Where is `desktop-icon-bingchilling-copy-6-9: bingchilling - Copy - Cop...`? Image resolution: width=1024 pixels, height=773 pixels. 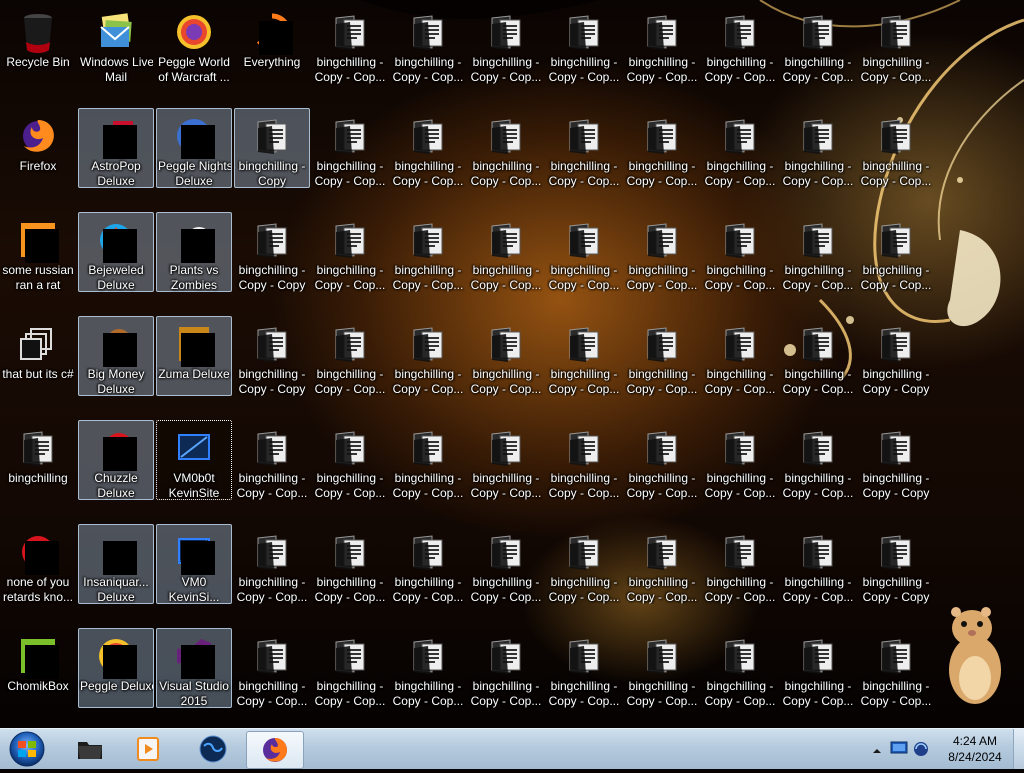 desktop-icon-bingchilling-copy-6-9: bingchilling - Copy - Cop... is located at coordinates (740, 668).